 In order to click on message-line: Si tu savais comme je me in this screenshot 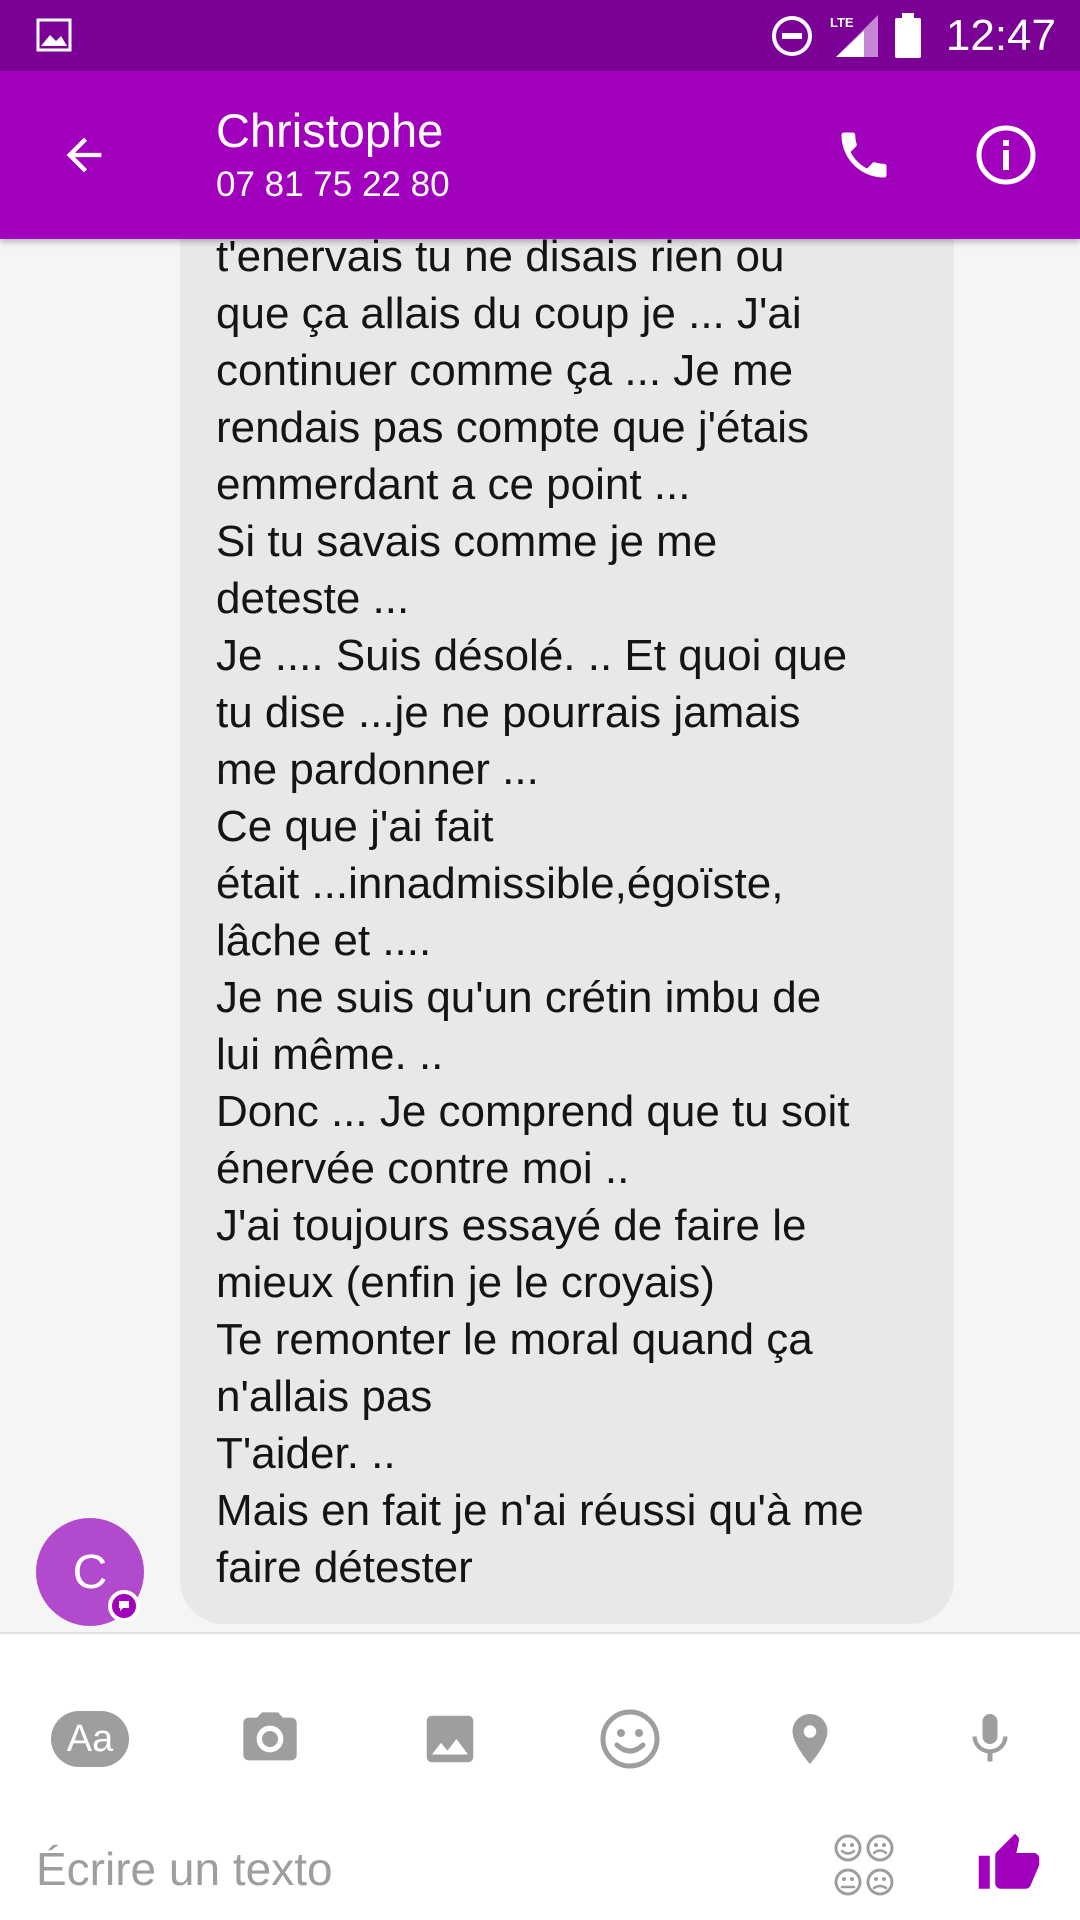, I will do `click(467, 541)`.